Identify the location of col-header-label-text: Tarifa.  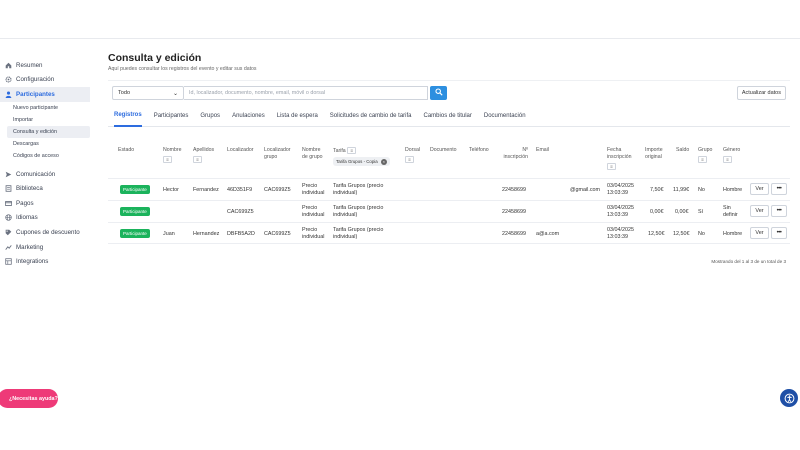
(339, 151).